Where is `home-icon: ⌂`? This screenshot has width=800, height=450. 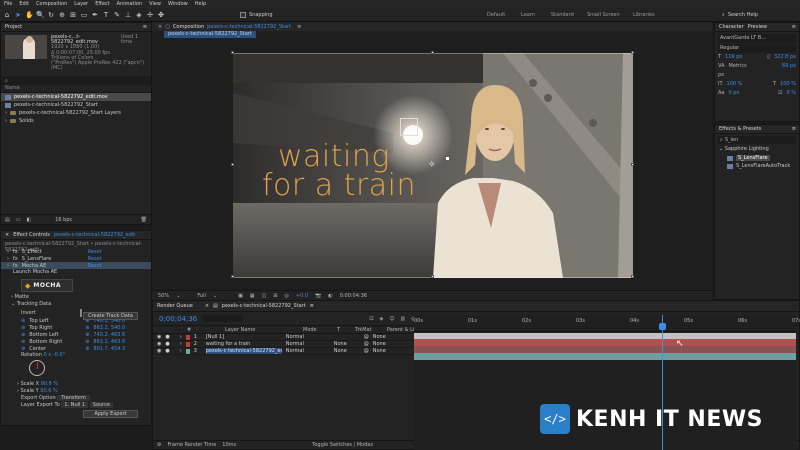 home-icon: ⌂ is located at coordinates (7, 15).